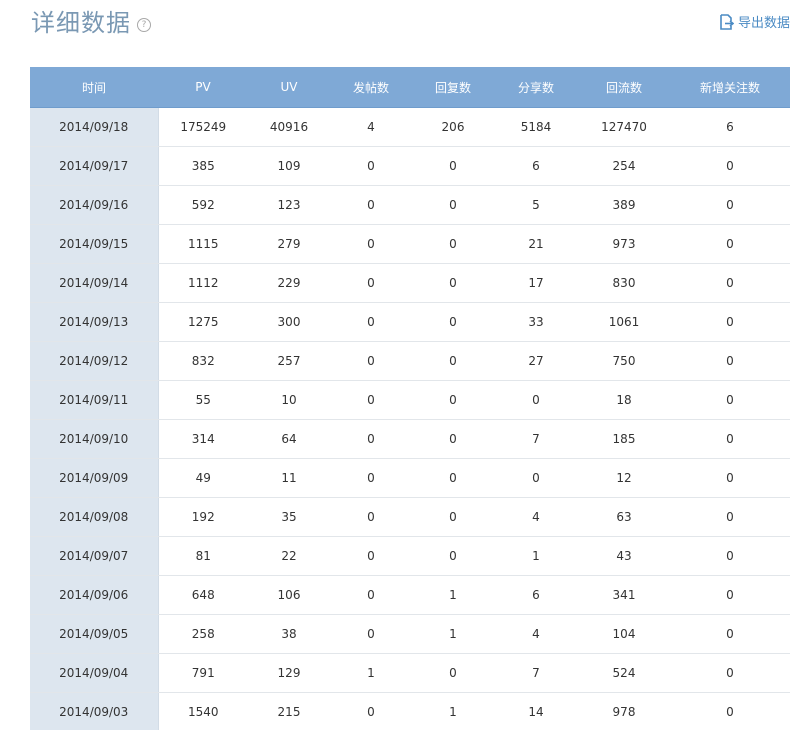 The width and height of the screenshot is (799, 730). Describe the element at coordinates (94, 478) in the screenshot. I see `cell-date: 2014/09/09` at that location.